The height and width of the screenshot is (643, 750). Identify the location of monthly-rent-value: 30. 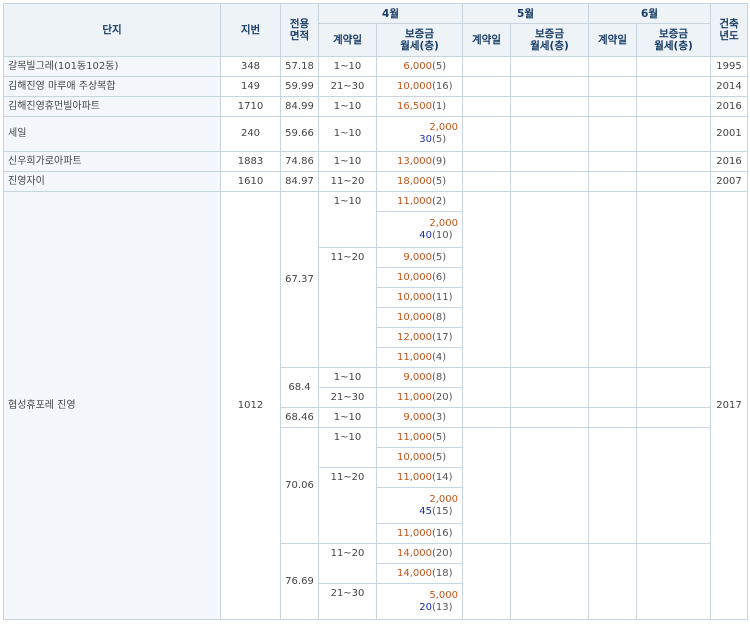
(425, 139).